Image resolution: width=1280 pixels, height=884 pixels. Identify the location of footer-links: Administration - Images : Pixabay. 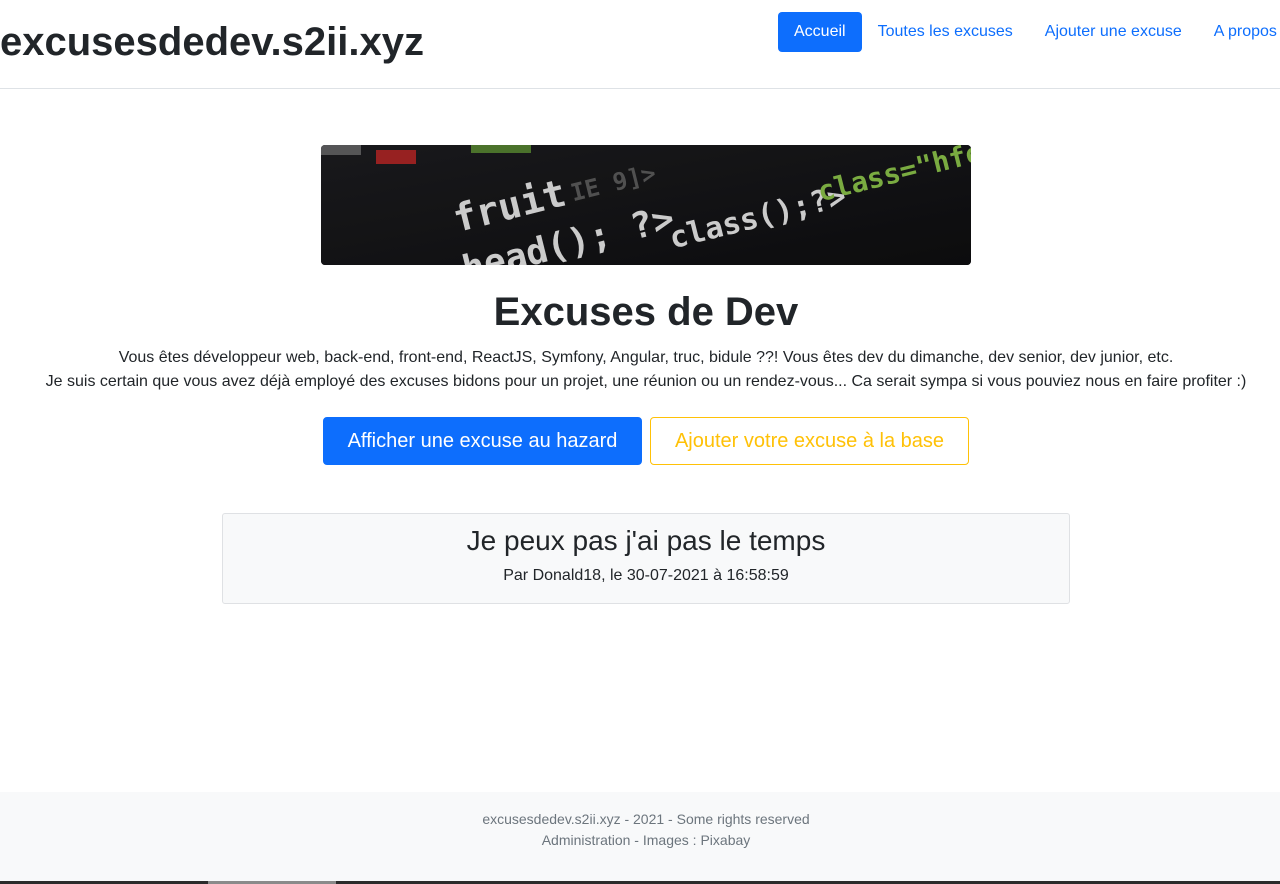
(640, 840).